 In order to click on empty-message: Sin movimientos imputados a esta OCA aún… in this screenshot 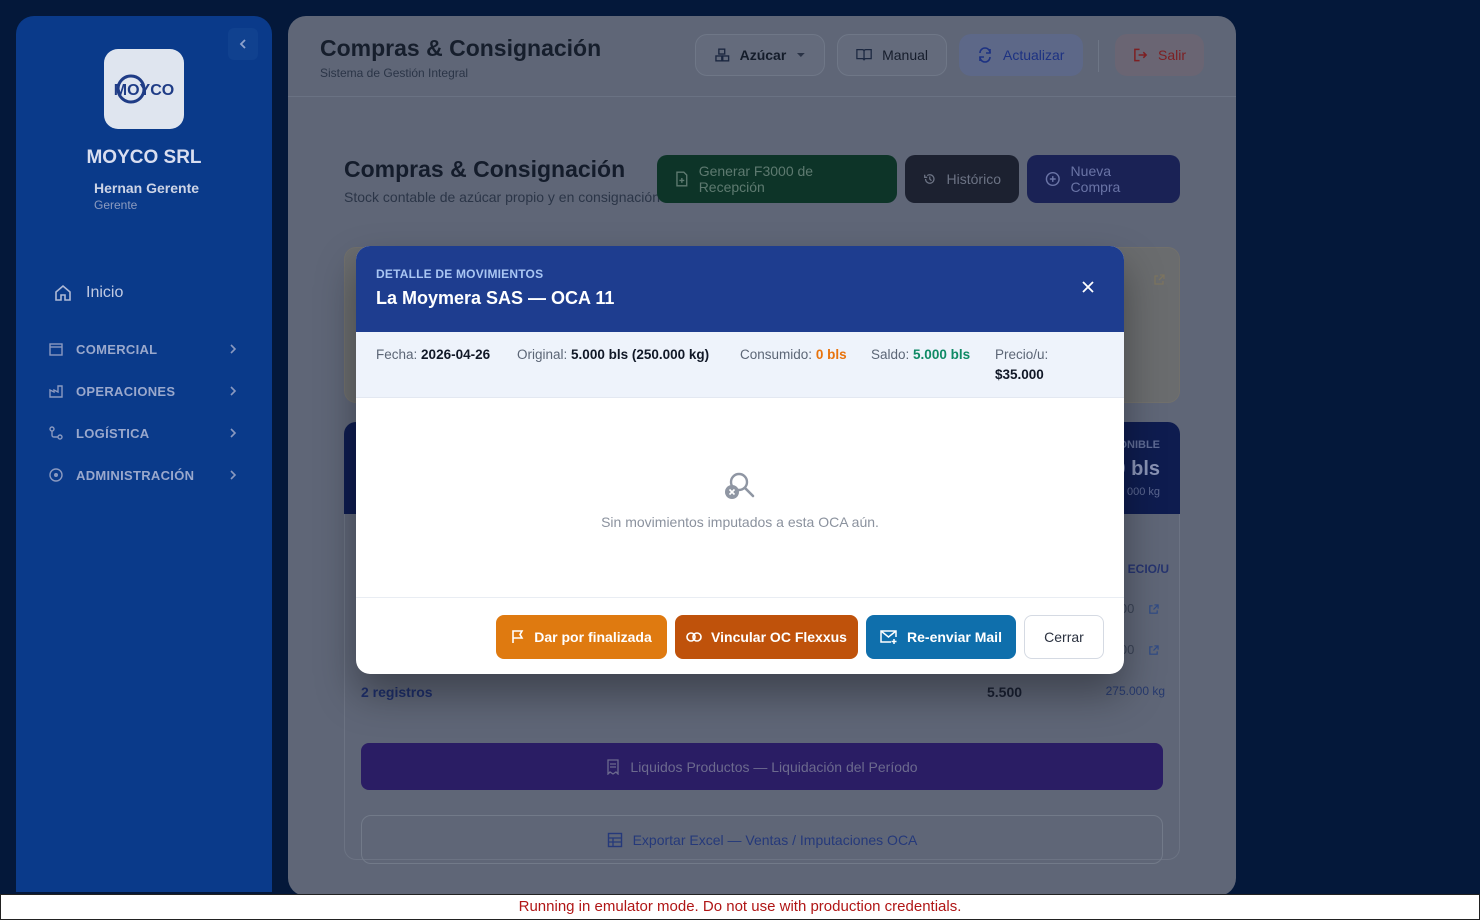, I will do `click(740, 522)`.